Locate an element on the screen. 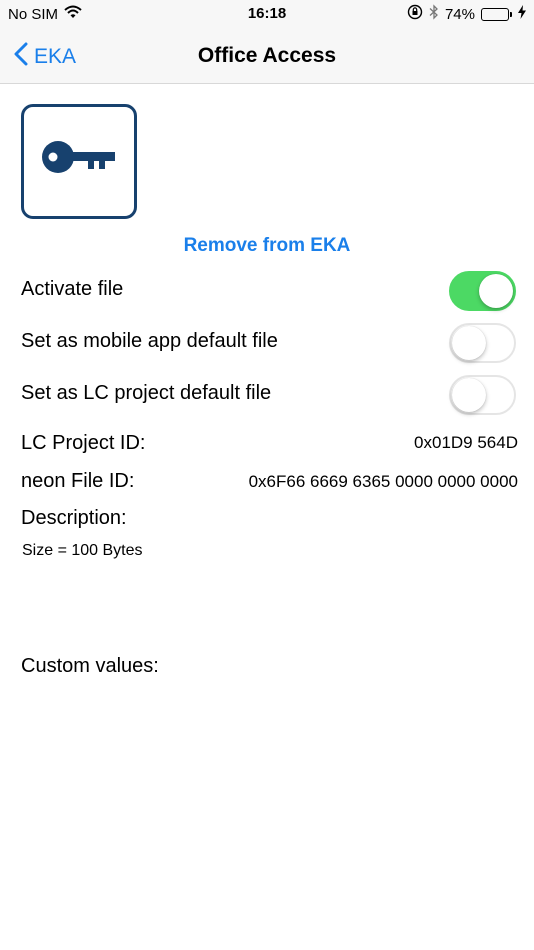  key-icon is located at coordinates (79, 161).